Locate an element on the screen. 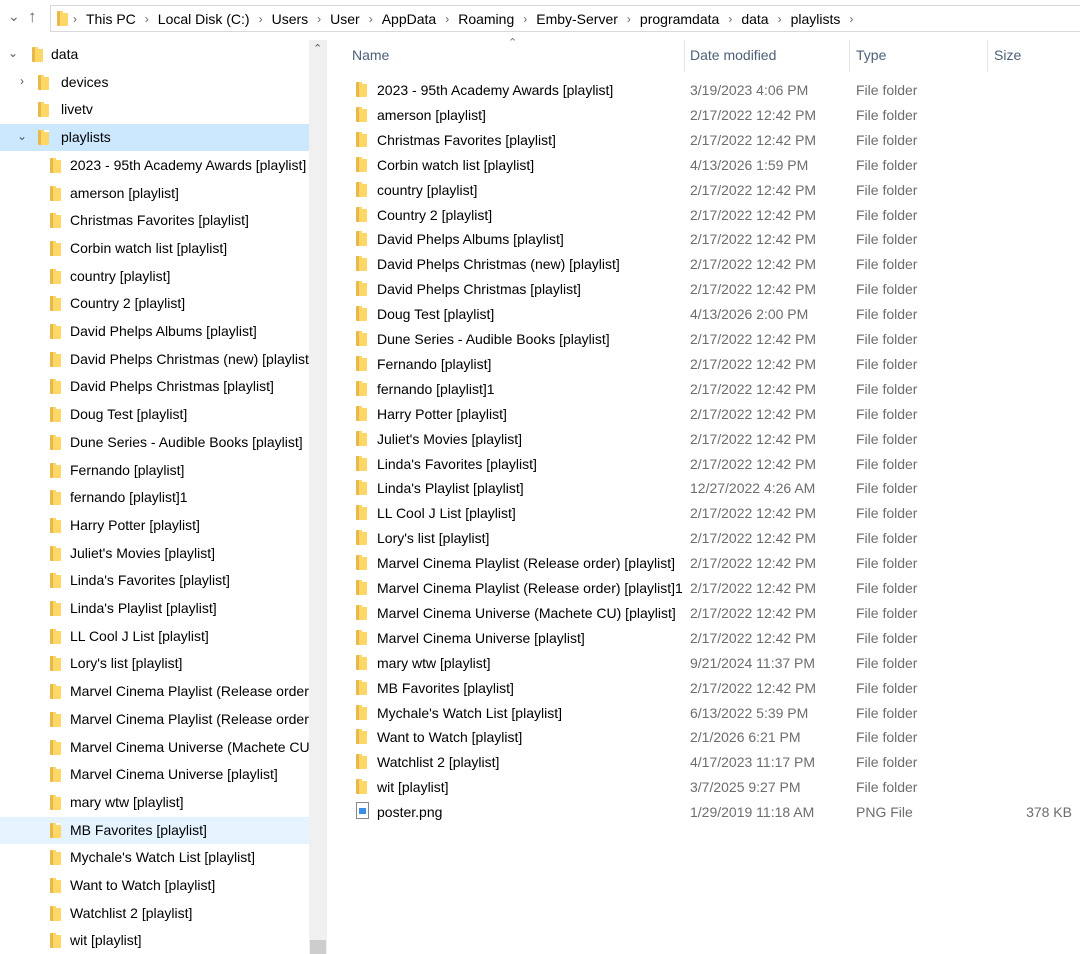 The image size is (1080, 954). breadcrumb-item: Local Disk (C:) is located at coordinates (204, 19).